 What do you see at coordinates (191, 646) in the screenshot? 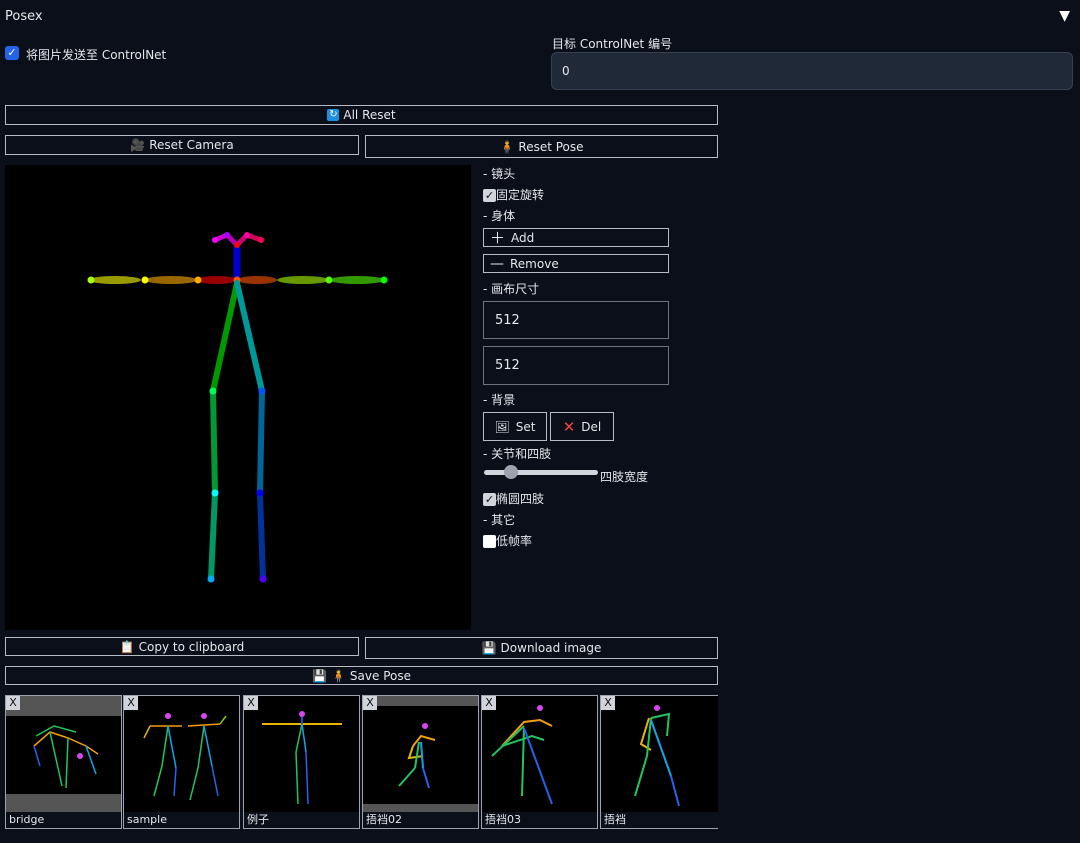
I see `copy-clipboard-label: Copy to clipboard` at bounding box center [191, 646].